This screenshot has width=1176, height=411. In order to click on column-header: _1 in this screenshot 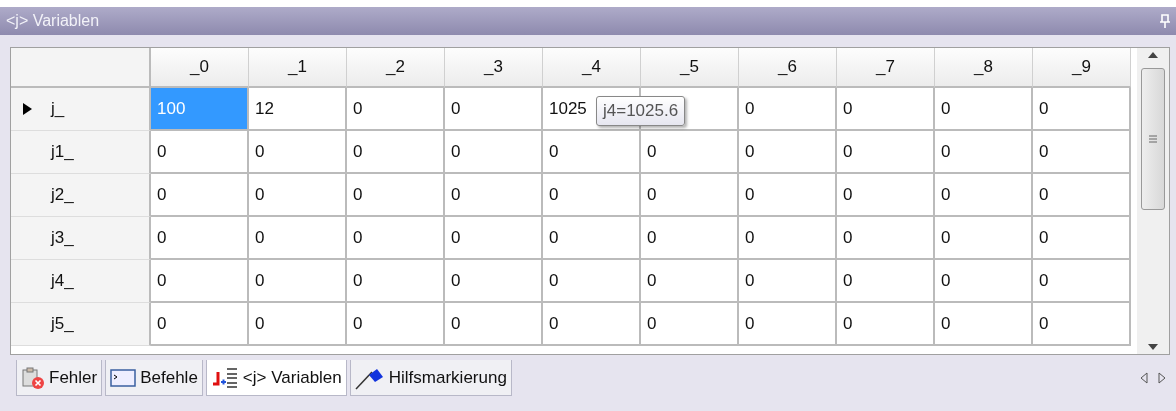, I will do `click(298, 68)`.